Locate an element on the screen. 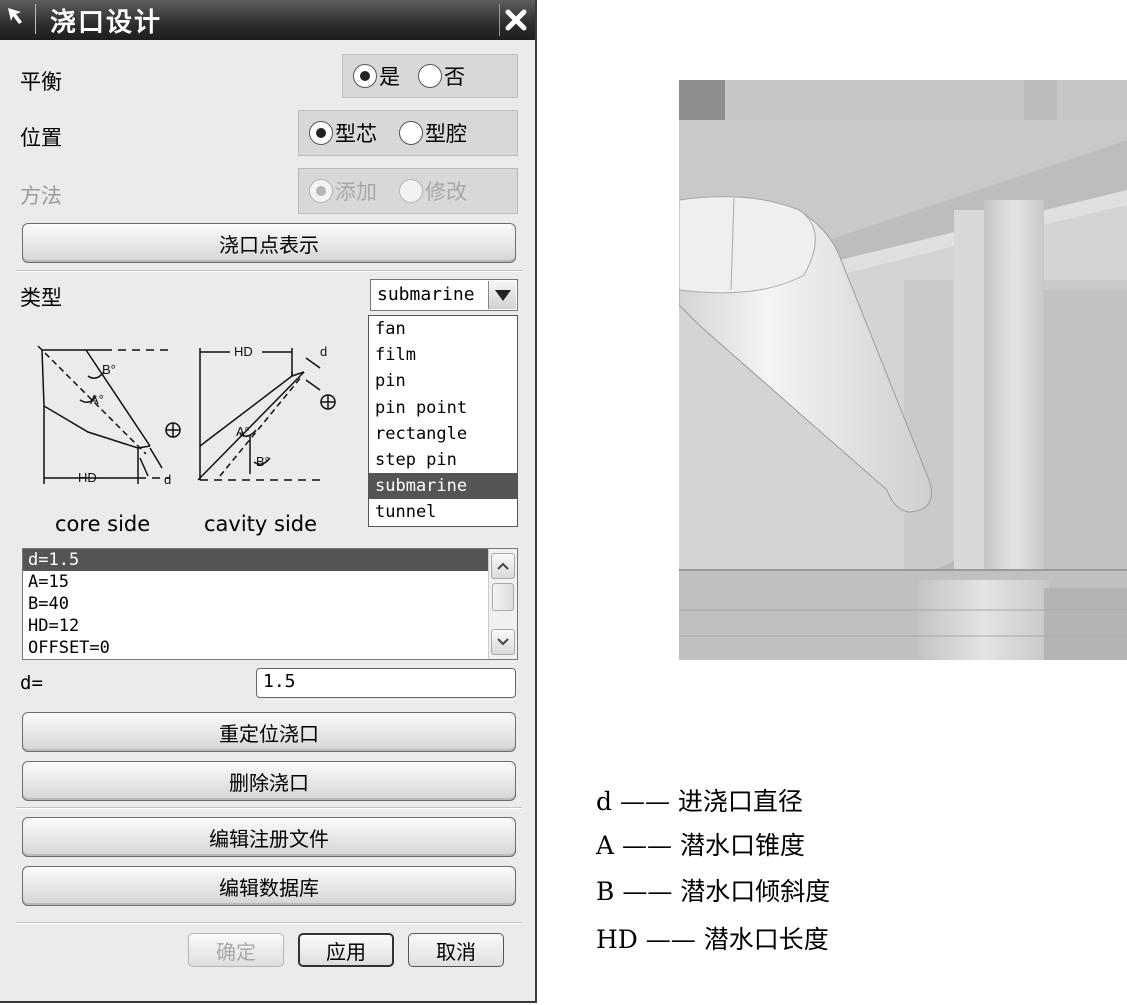 The width and height of the screenshot is (1127, 1005). parameter-list: d=1.5 A=15 B=40 HD=12 OFFSET=0 is located at coordinates (270, 604).